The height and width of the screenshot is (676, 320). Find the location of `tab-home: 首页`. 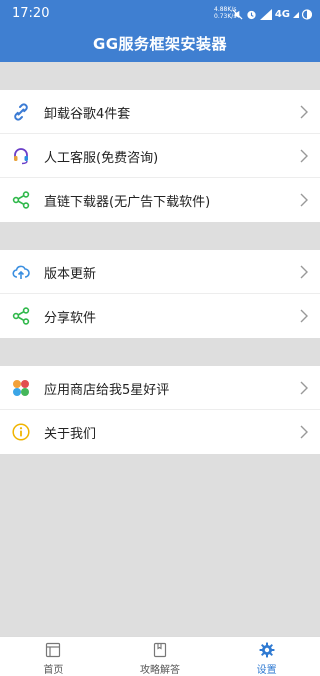

tab-home: 首页 is located at coordinates (53, 656).